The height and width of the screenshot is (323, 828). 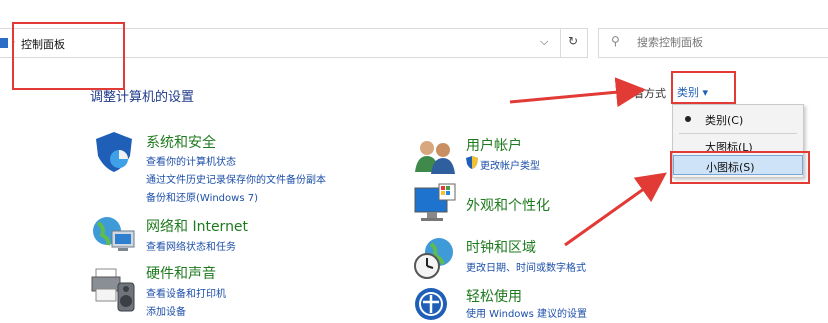 What do you see at coordinates (435, 156) in the screenshot?
I see `user-accounts-icon` at bounding box center [435, 156].